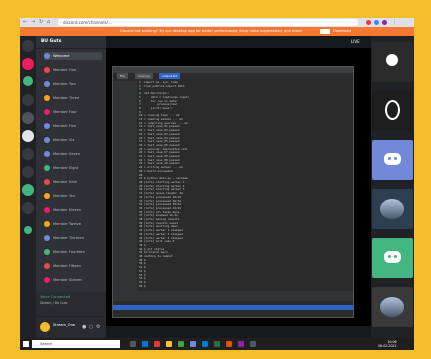 Image resolution: width=431 pixels, height=359 pixels. Describe the element at coordinates (233, 296) in the screenshot. I see `status-panel` at that location.